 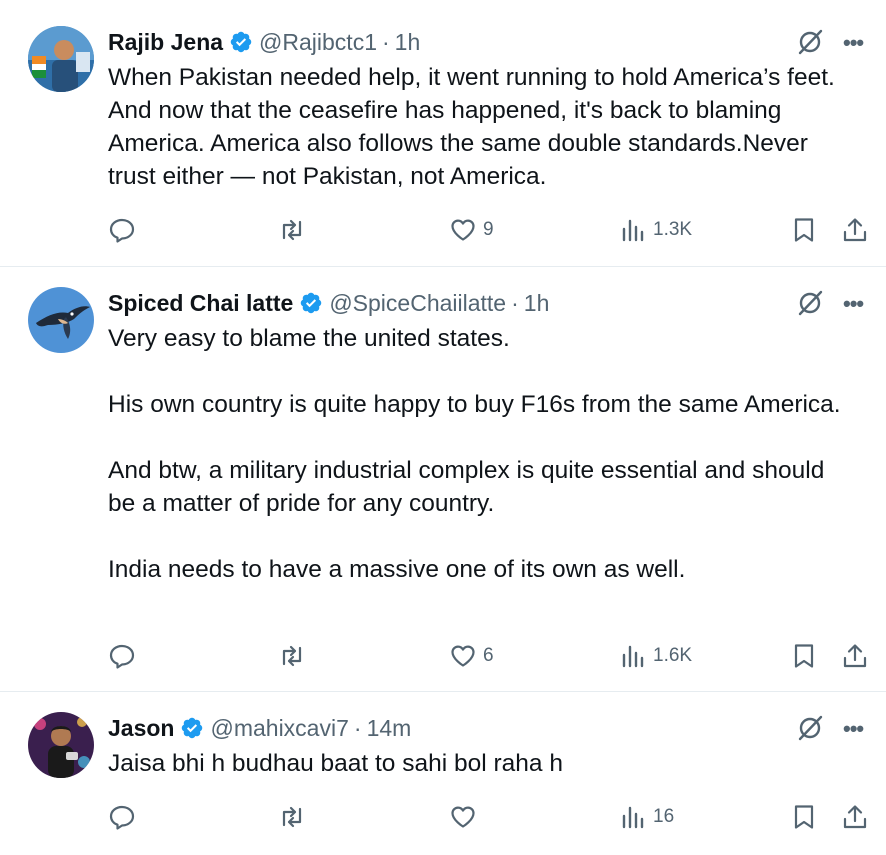 What do you see at coordinates (165, 42) in the screenshot?
I see `author-name: Rajib Jena` at bounding box center [165, 42].